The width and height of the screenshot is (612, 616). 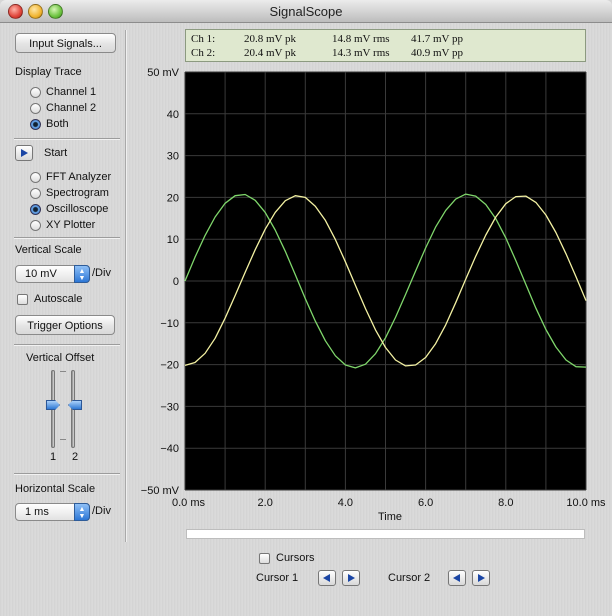 What do you see at coordinates (345, 503) in the screenshot?
I see `x-tick-label: 4.0` at bounding box center [345, 503].